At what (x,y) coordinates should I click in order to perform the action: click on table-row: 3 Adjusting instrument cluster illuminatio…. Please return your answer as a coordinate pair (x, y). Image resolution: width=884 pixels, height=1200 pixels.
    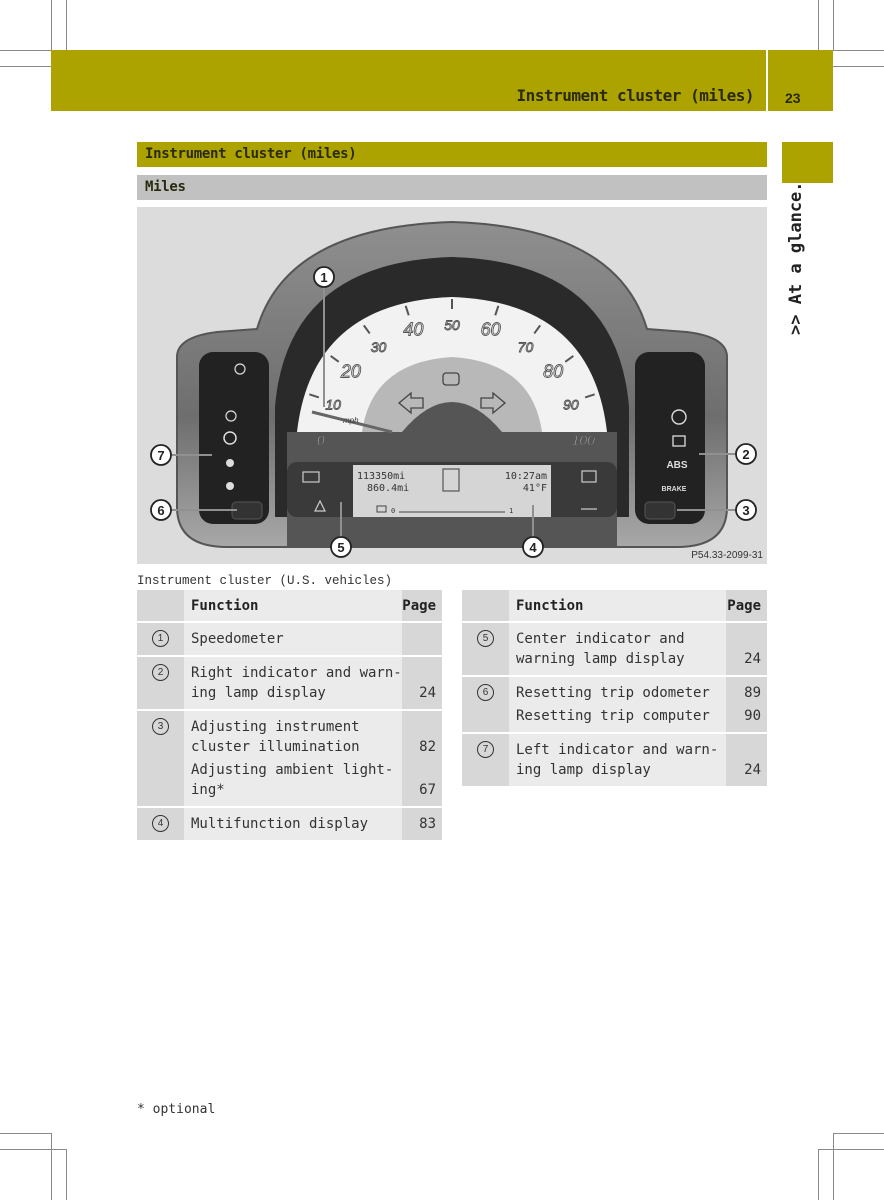
    Looking at the image, I should click on (289, 757).